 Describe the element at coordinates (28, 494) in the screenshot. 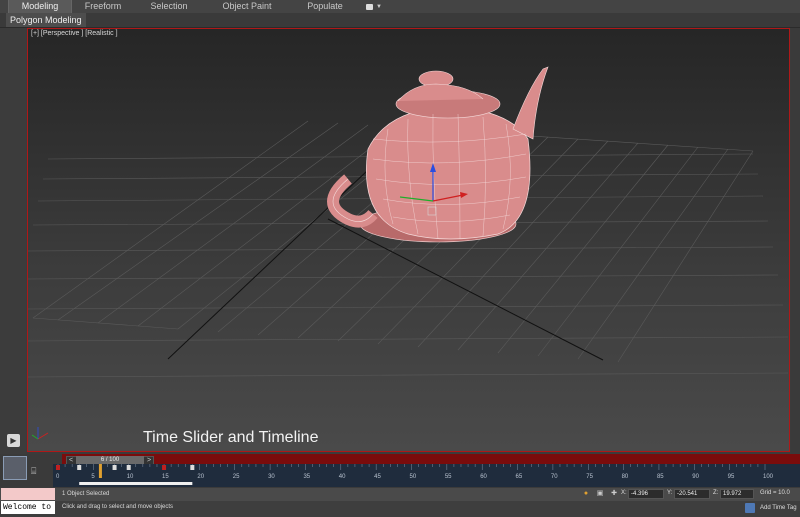

I see `maxscript-listener-output` at that location.